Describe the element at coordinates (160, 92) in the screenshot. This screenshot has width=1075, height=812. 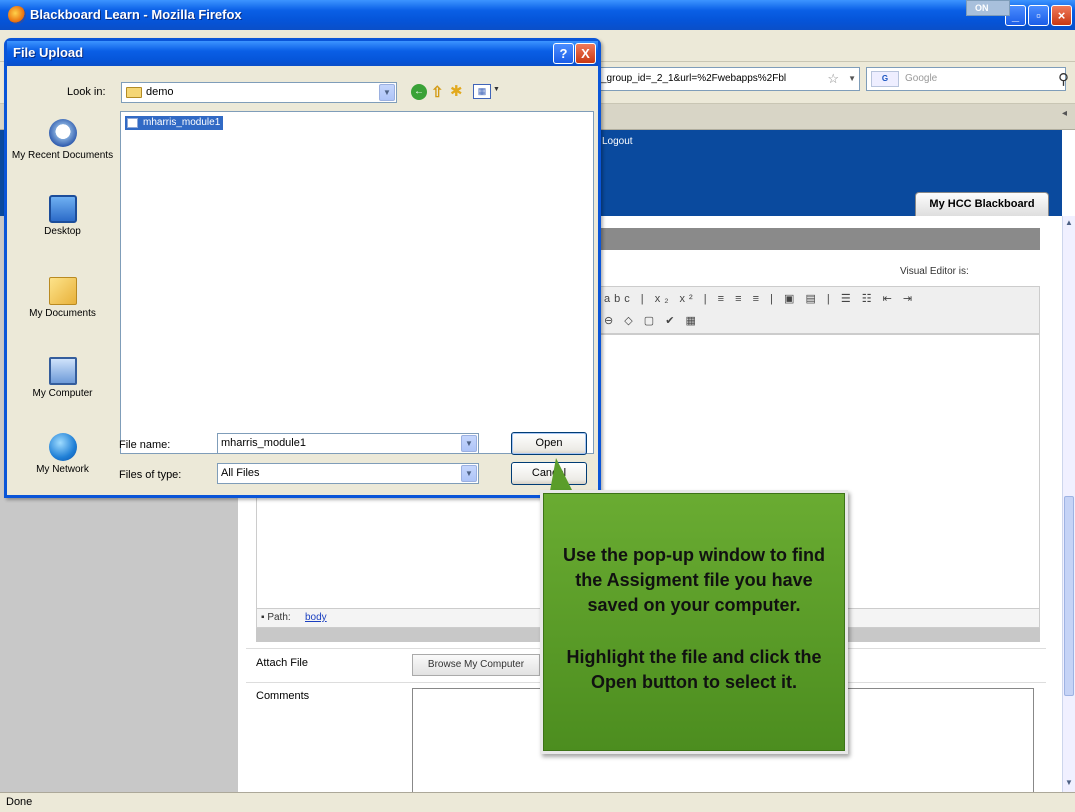
I see `look-in-value: demo` at that location.